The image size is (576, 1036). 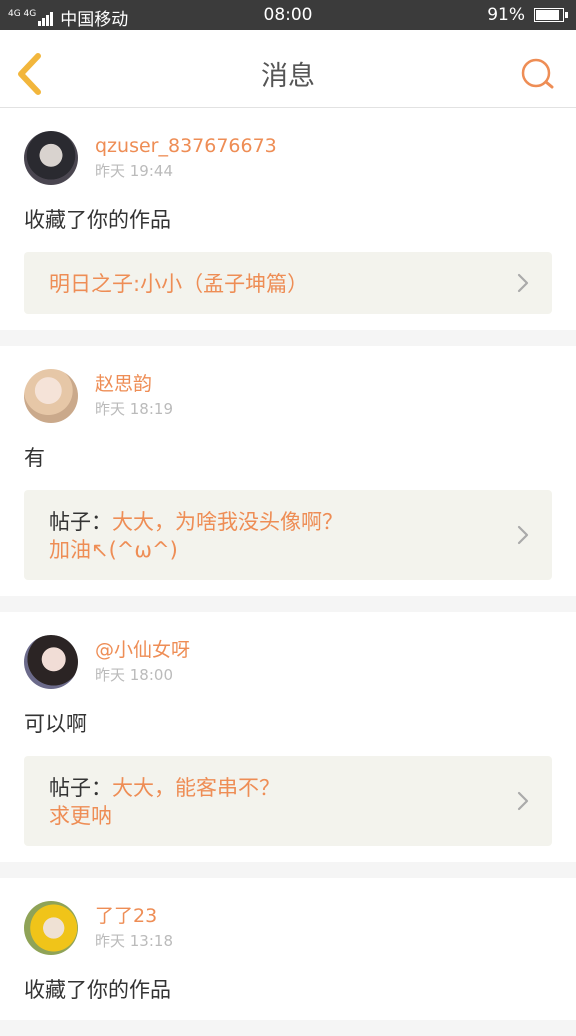 I want to click on battery-percent: 91%, so click(x=506, y=15).